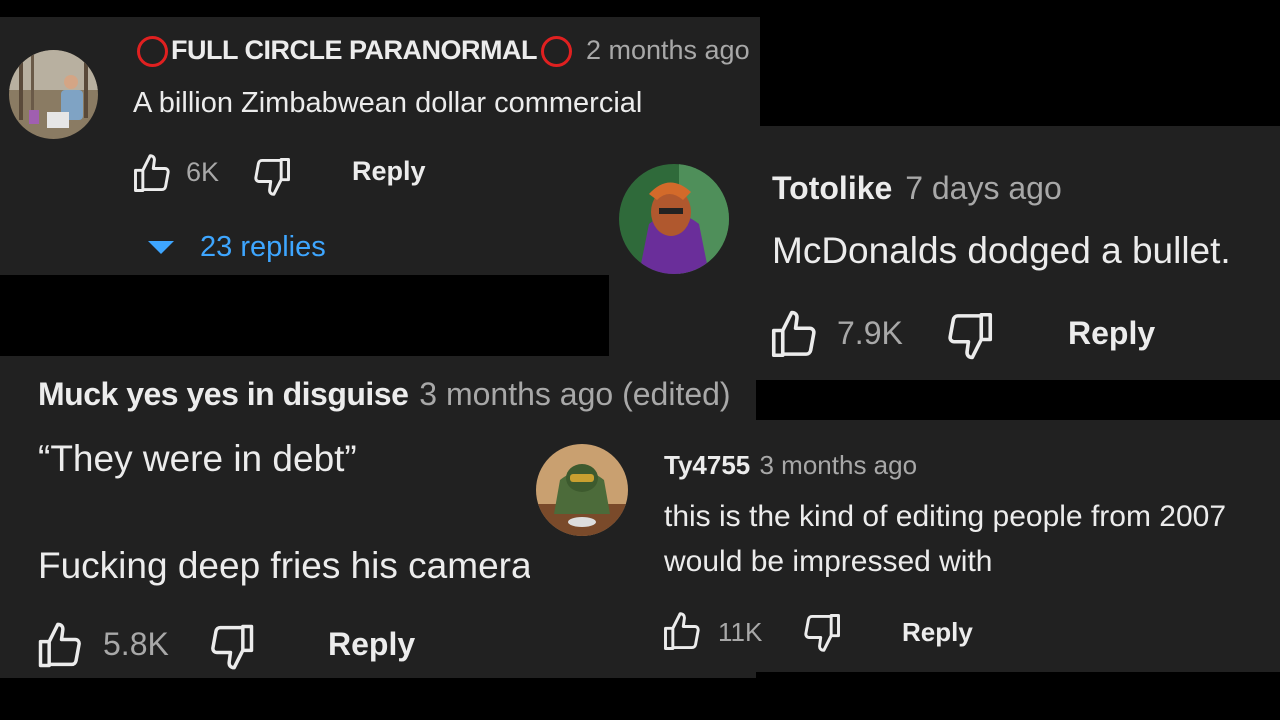 This screenshot has width=1280, height=720. I want to click on timestamp: 2 months ago, so click(668, 50).